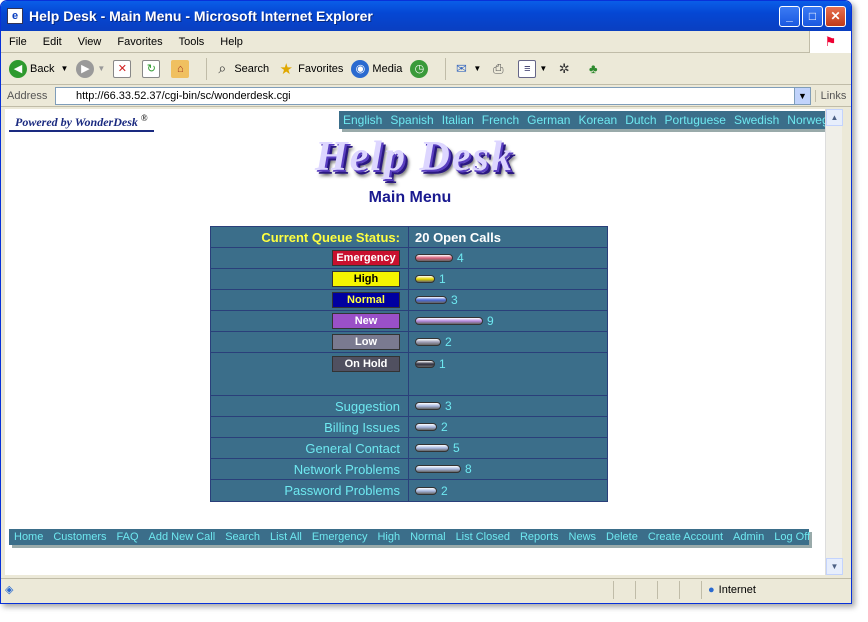  Describe the element at coordinates (834, 117) in the screenshot. I see `scroll-up-icon: ▲` at that location.